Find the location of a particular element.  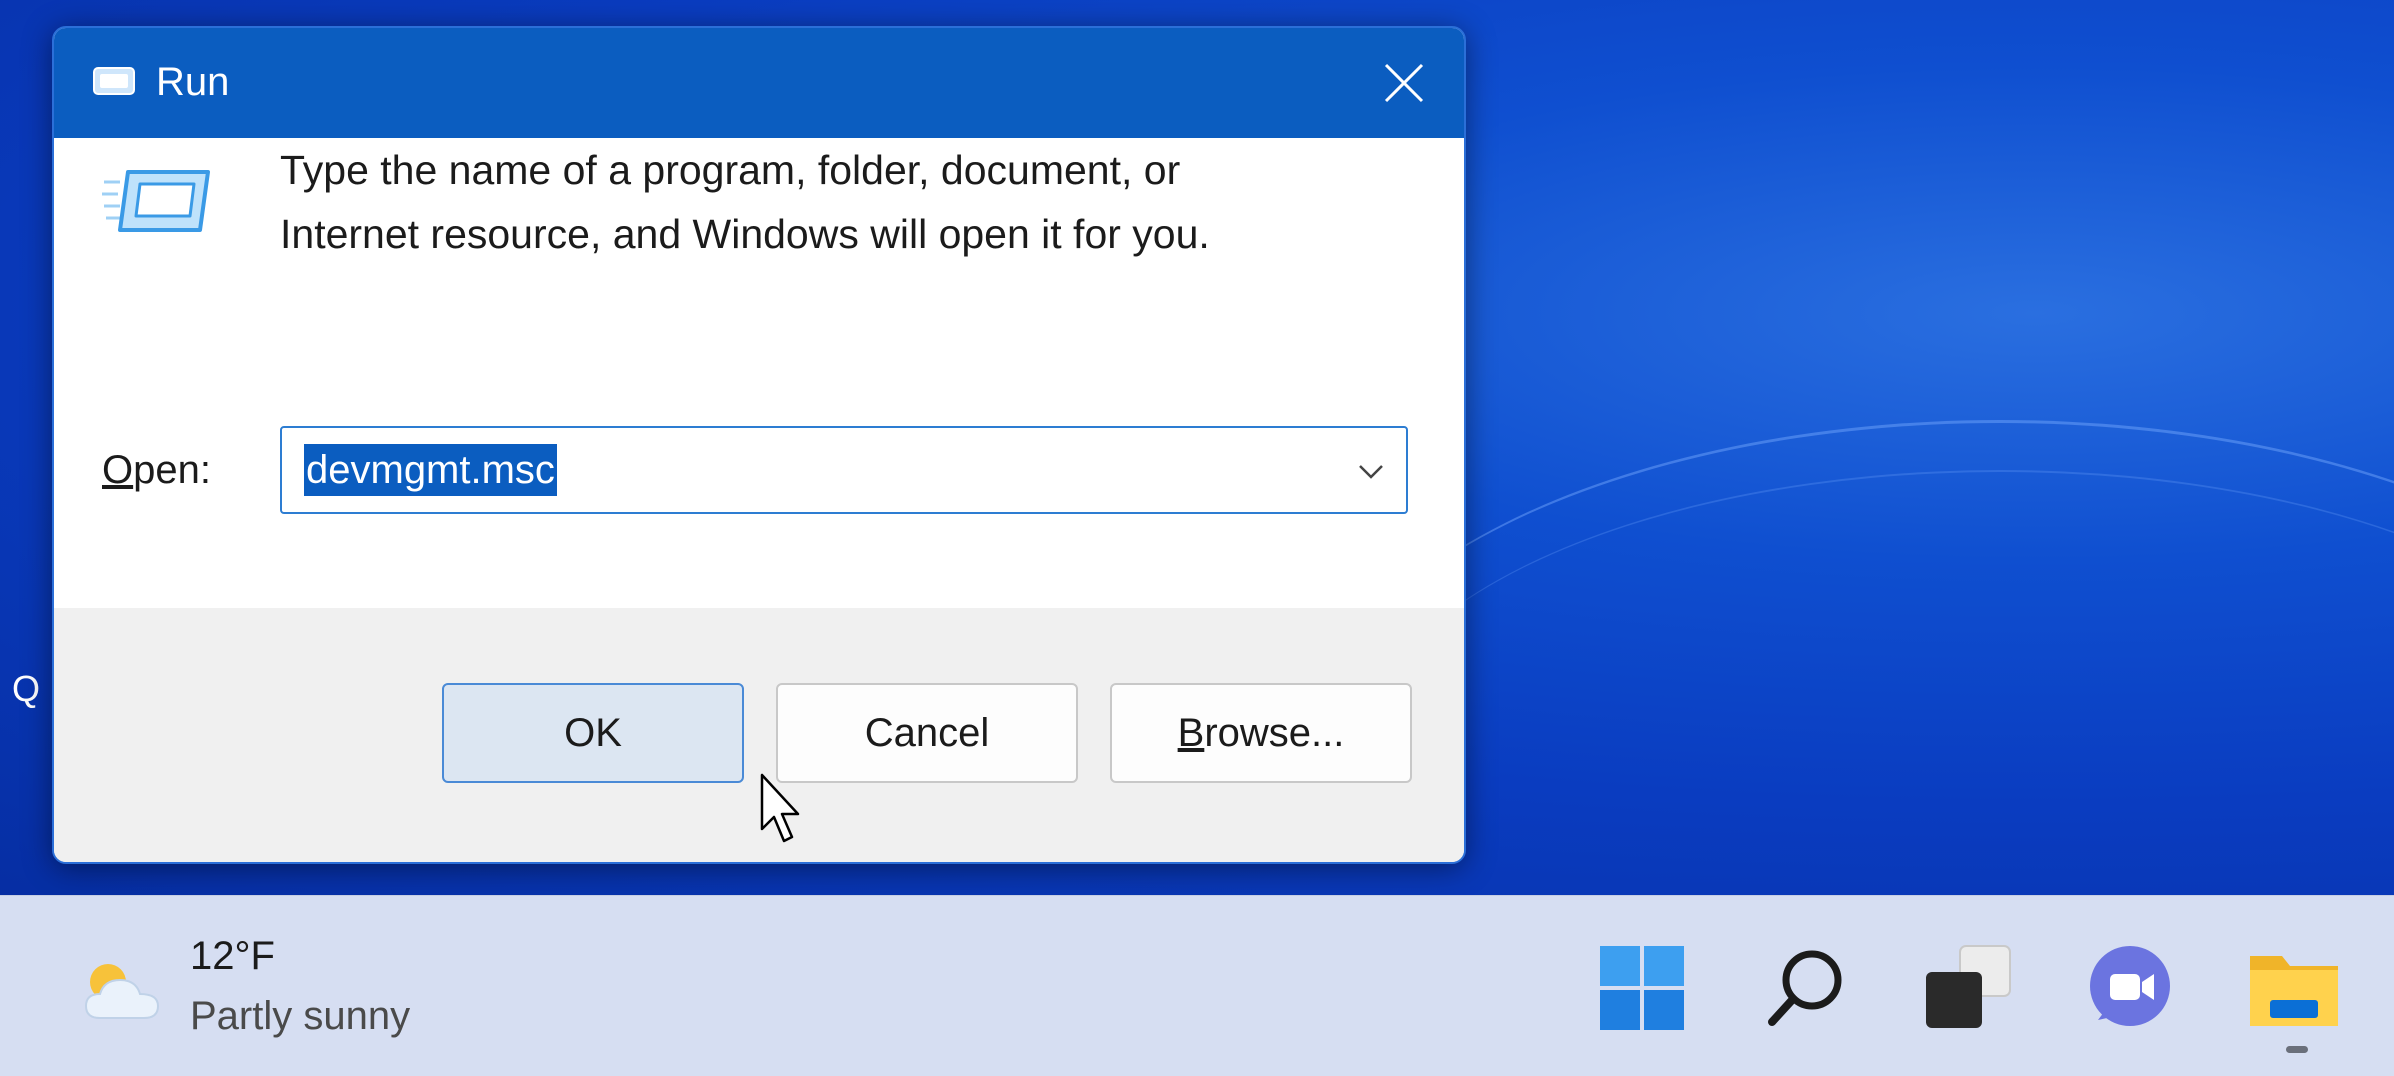

open-combobox: devmgmt.msc is located at coordinates (844, 470).